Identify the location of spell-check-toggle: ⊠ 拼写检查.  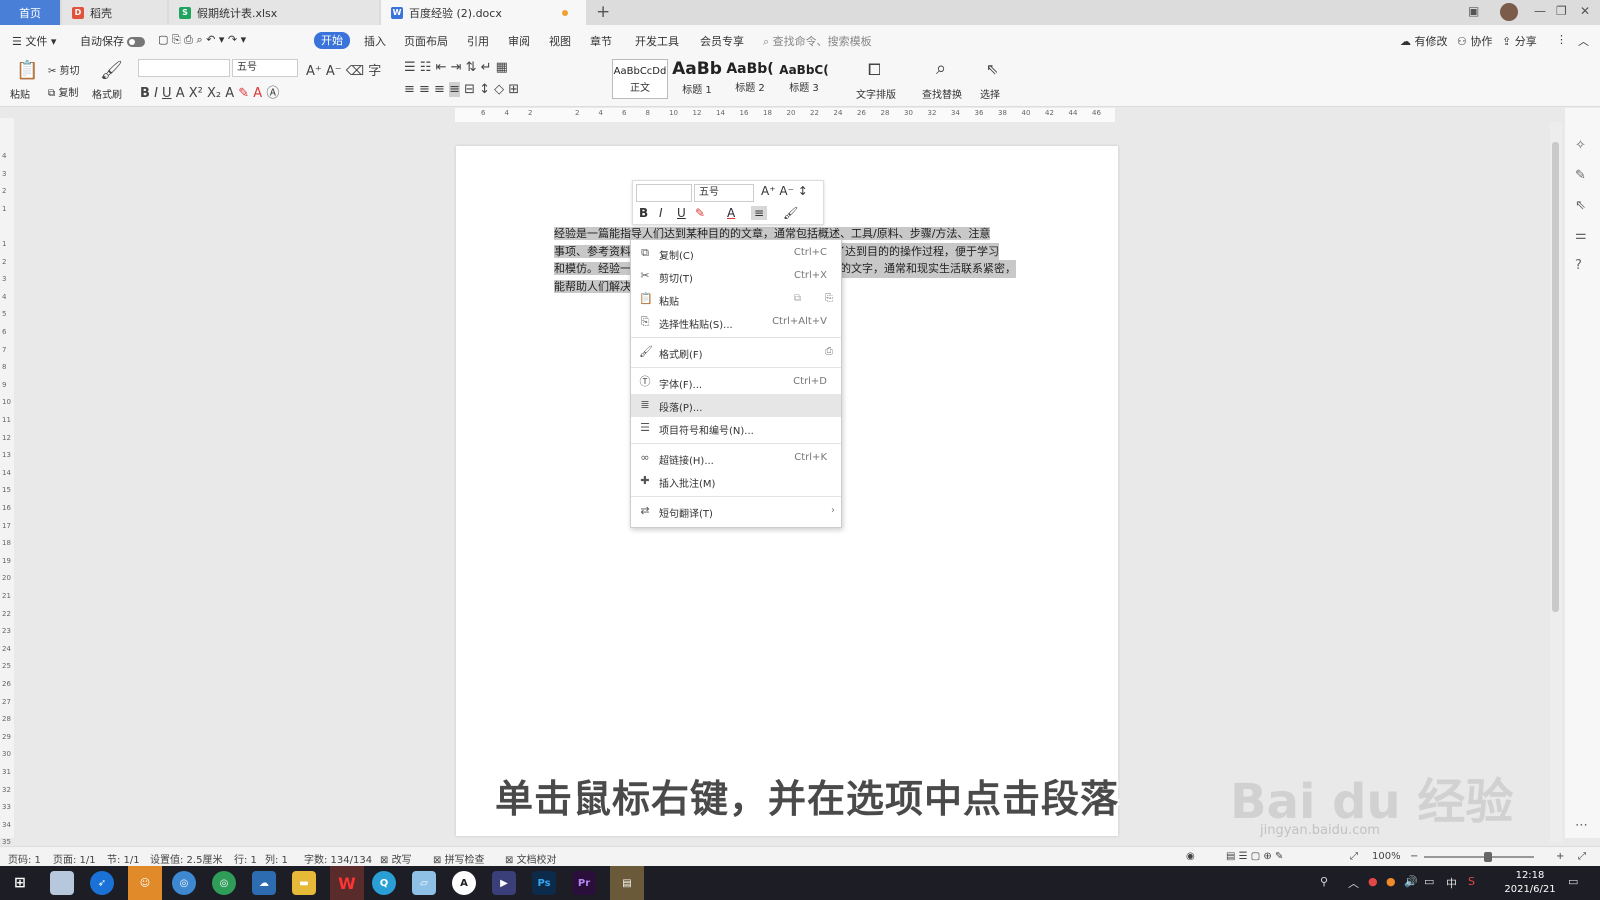
(459, 858).